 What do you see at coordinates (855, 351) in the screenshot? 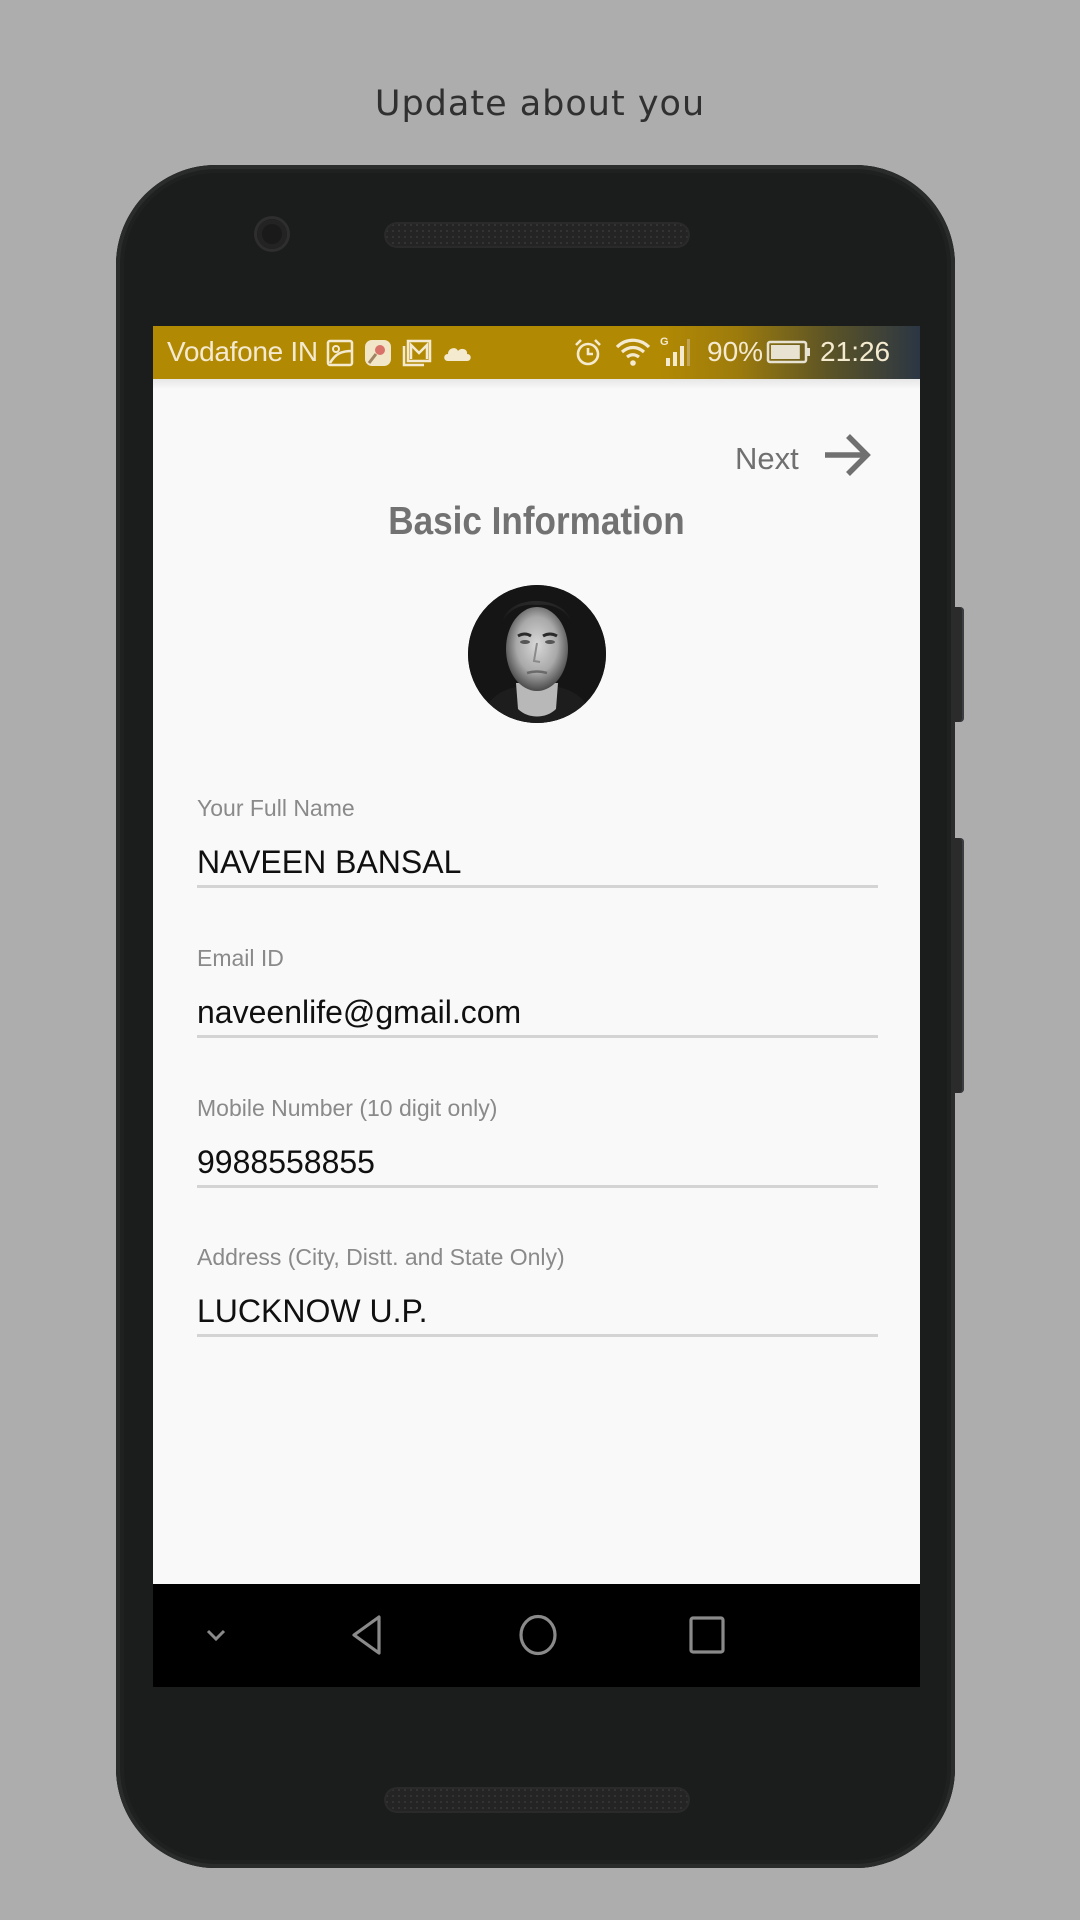
I see `clock: 21:26` at bounding box center [855, 351].